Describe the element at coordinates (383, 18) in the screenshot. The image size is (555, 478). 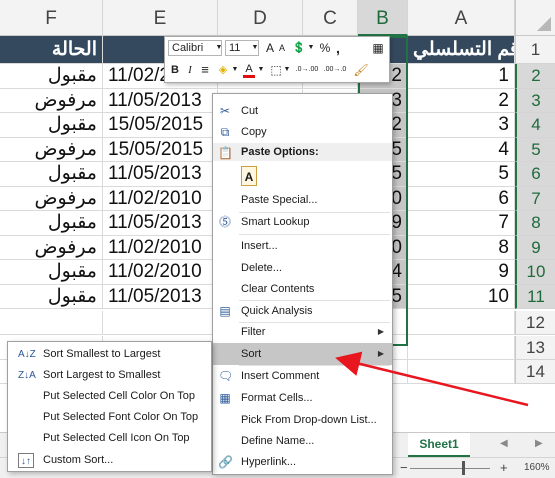
I see `column-header-b: B` at that location.